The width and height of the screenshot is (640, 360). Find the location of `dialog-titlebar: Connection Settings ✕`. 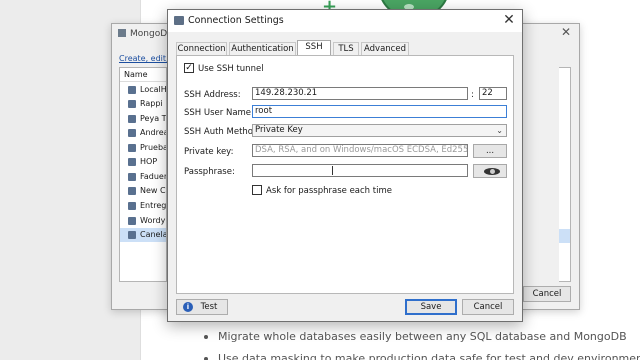

dialog-titlebar: Connection Settings ✕ is located at coordinates (345, 21).